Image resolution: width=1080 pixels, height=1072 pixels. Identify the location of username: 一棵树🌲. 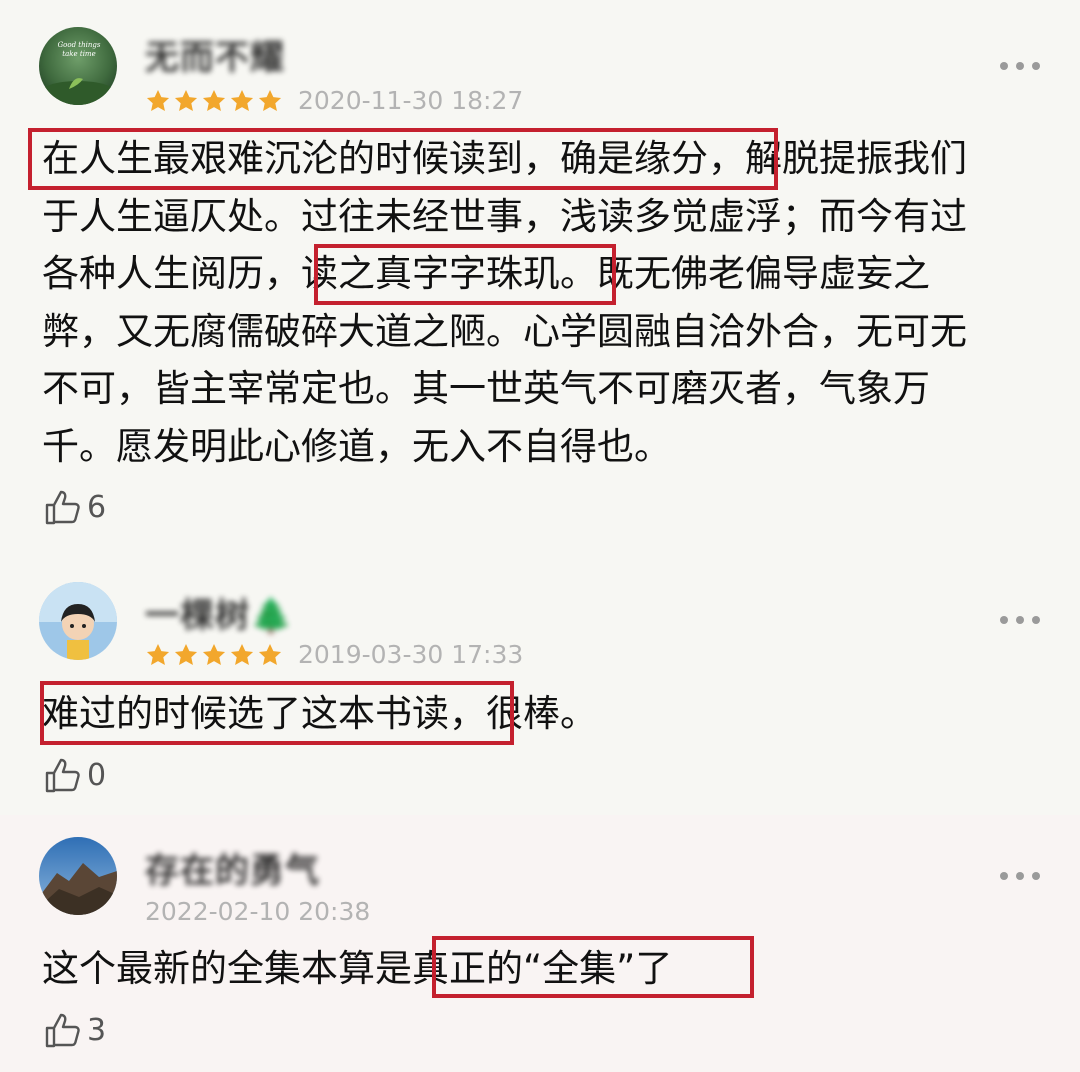
(219, 612).